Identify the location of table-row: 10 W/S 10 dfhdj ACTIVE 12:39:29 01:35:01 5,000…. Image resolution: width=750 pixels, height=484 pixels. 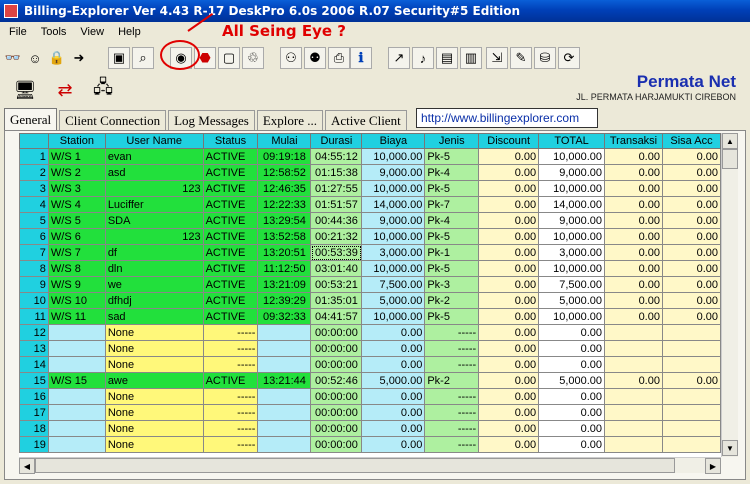
(370, 300).